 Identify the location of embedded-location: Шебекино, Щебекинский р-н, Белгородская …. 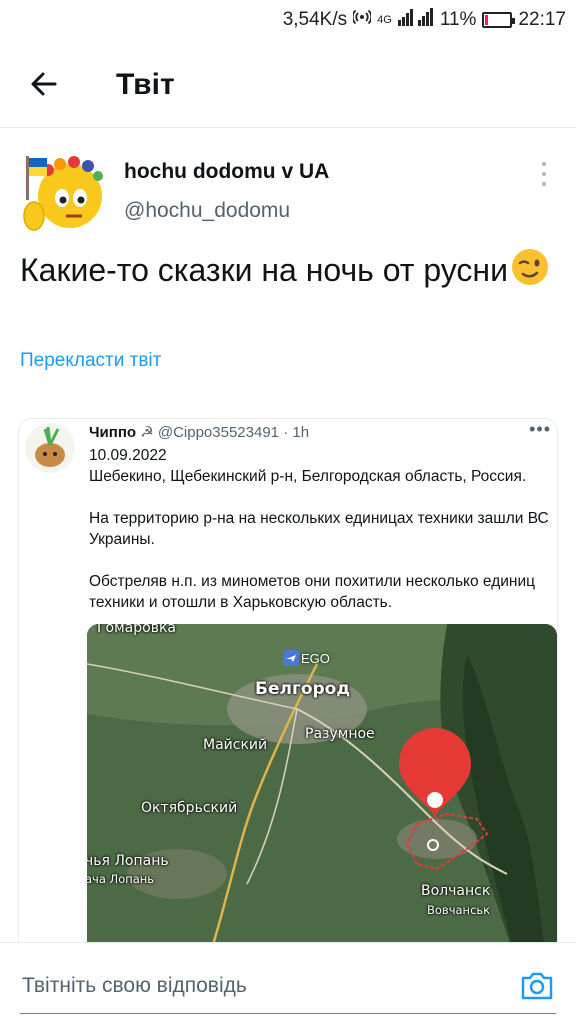
(308, 476).